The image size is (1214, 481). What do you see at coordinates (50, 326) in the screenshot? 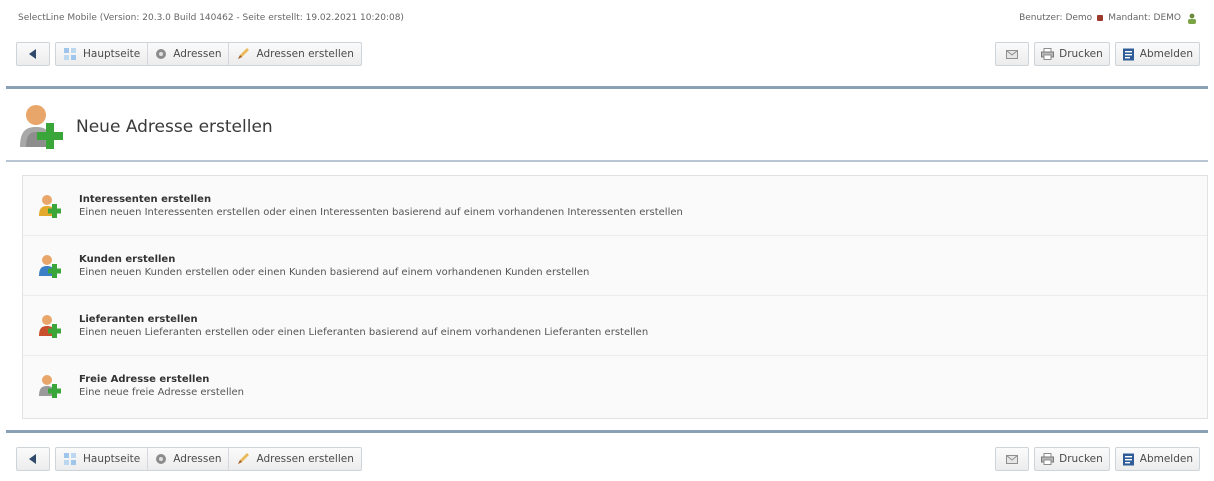
I see `supplier-user-icon` at bounding box center [50, 326].